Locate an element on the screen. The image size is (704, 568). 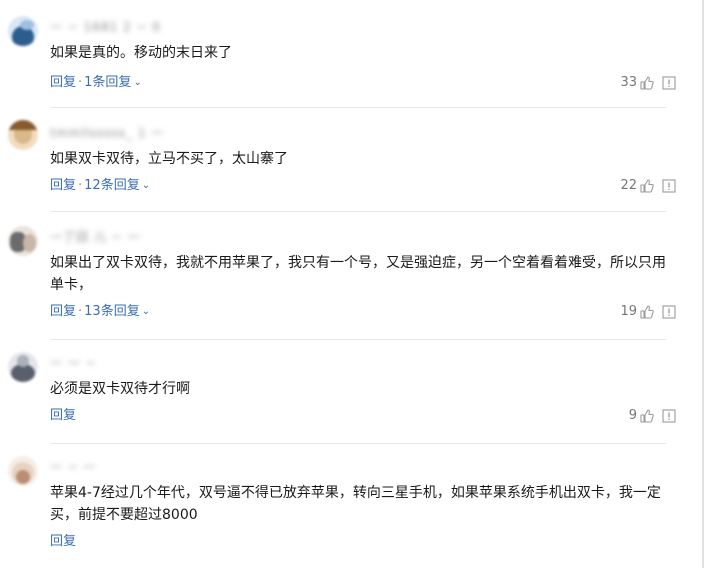
like-button: 33 is located at coordinates (637, 83).